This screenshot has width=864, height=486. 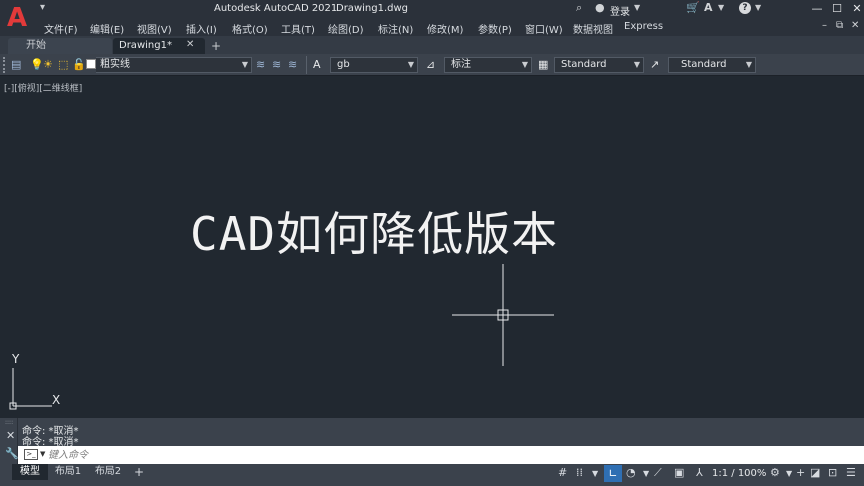 What do you see at coordinates (43, 87) in the screenshot?
I see `viewport-controls-label: [-][俯视][二维线框]` at bounding box center [43, 87].